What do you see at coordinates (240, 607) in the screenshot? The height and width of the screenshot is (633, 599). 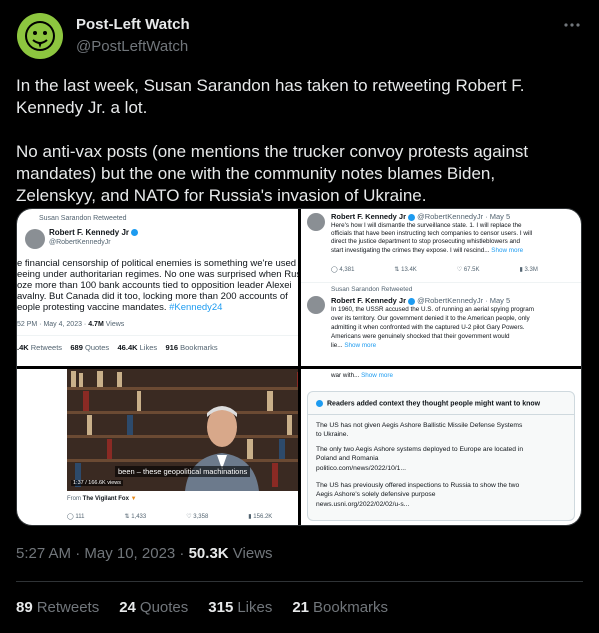 I see `likes-count: 315 Likes` at bounding box center [240, 607].